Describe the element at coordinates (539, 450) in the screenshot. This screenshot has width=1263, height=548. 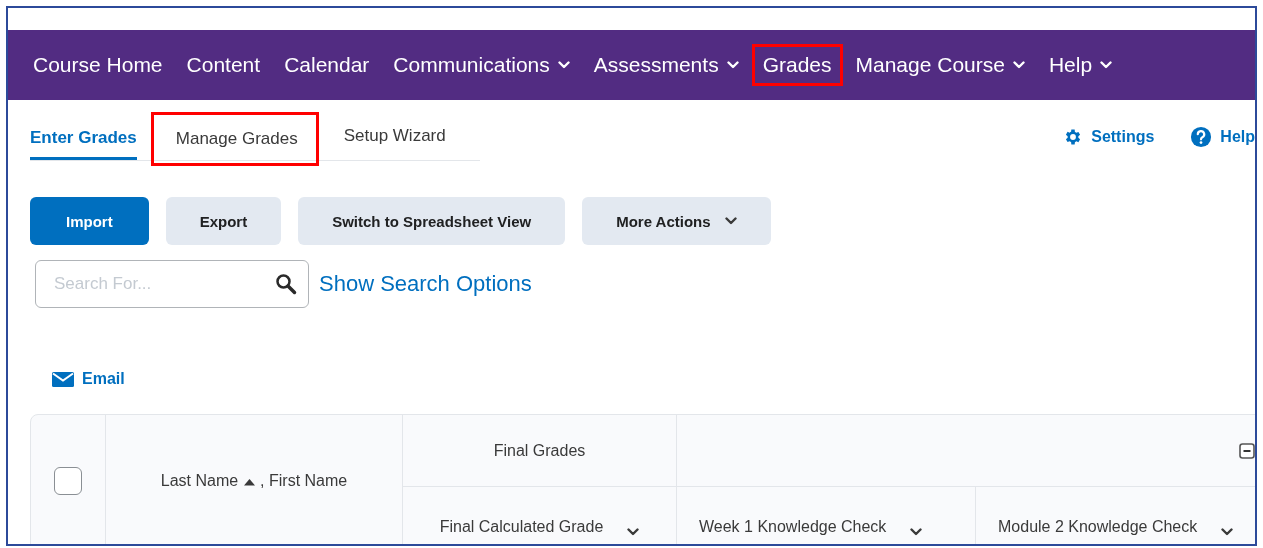
I see `group-header: Final Grades` at that location.